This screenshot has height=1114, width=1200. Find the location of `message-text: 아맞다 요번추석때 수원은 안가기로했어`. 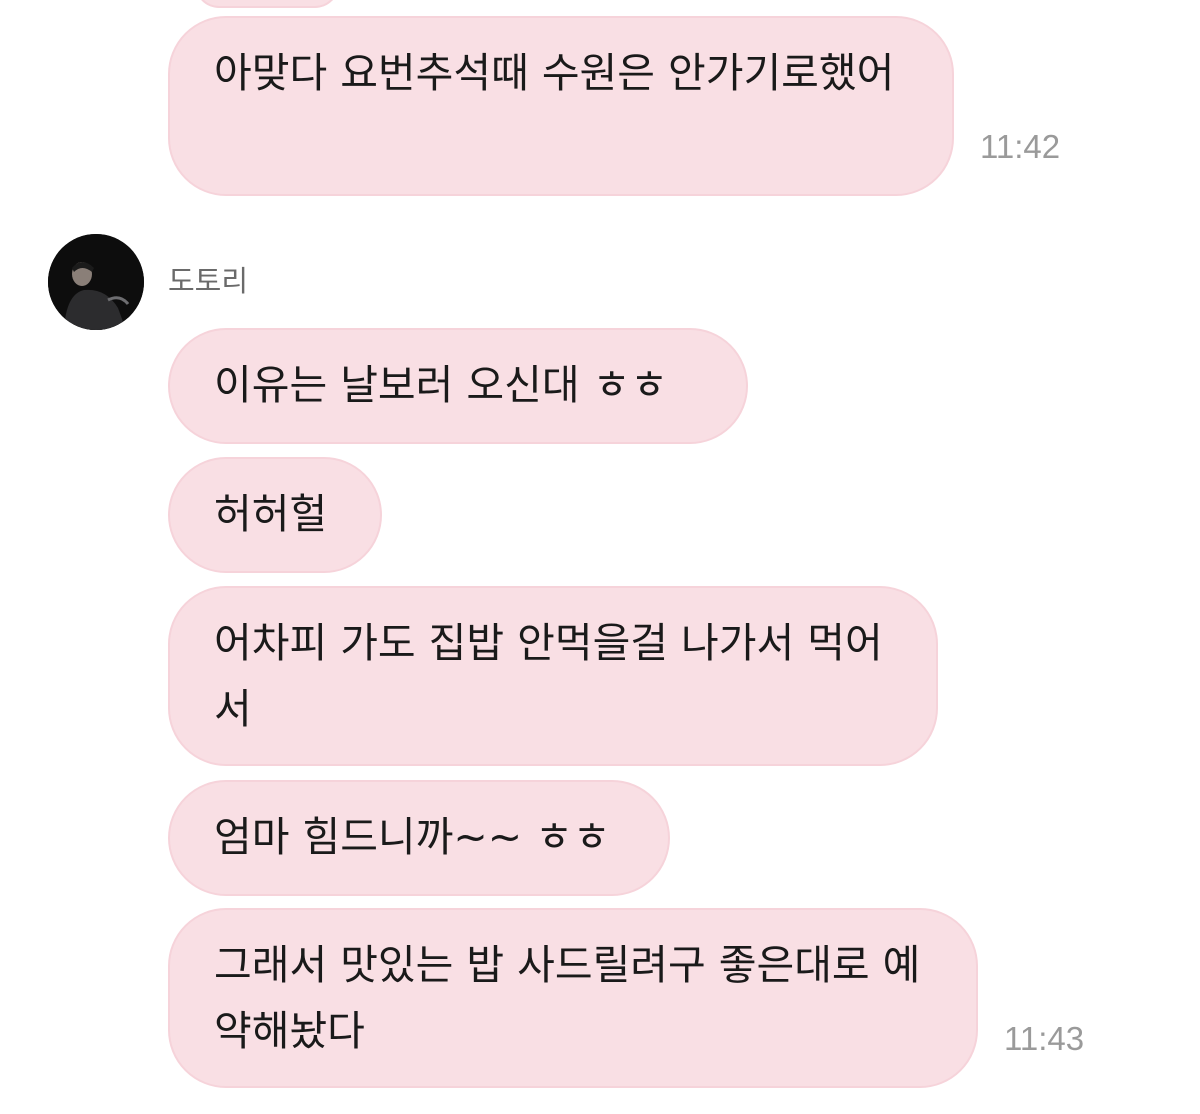

message-text: 아맞다 요번추석때 수원은 안가기로했어 is located at coordinates (554, 73).